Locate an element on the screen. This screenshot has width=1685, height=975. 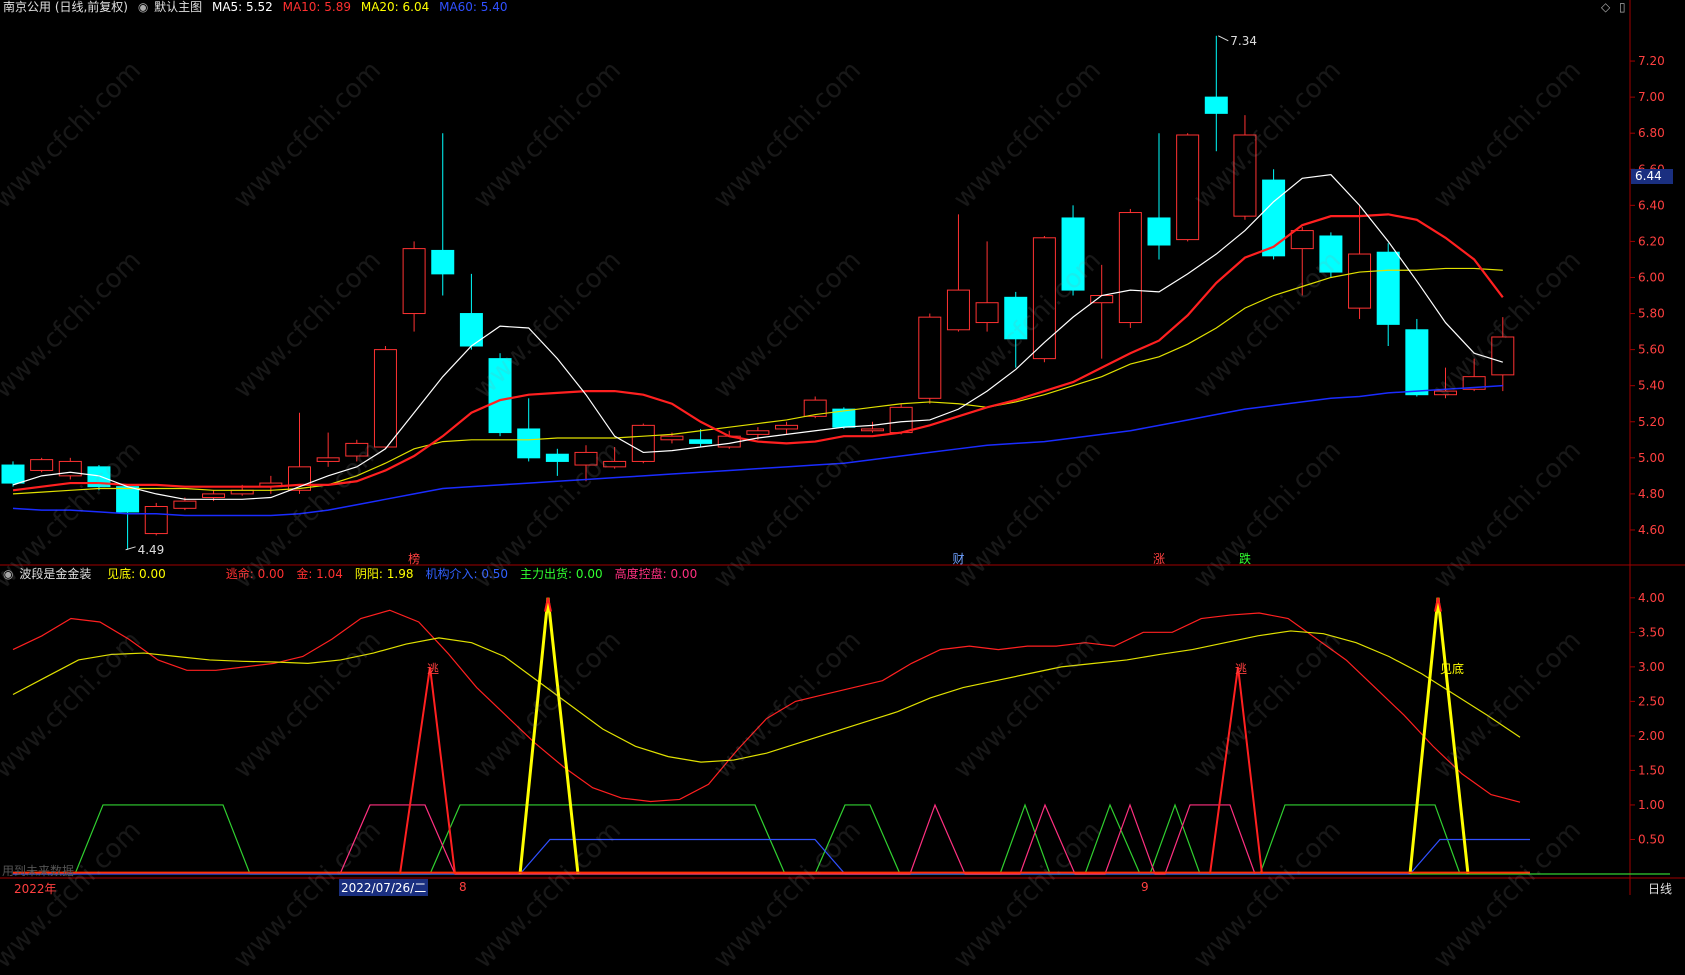
zhuli-line is located at coordinates (841, 839).